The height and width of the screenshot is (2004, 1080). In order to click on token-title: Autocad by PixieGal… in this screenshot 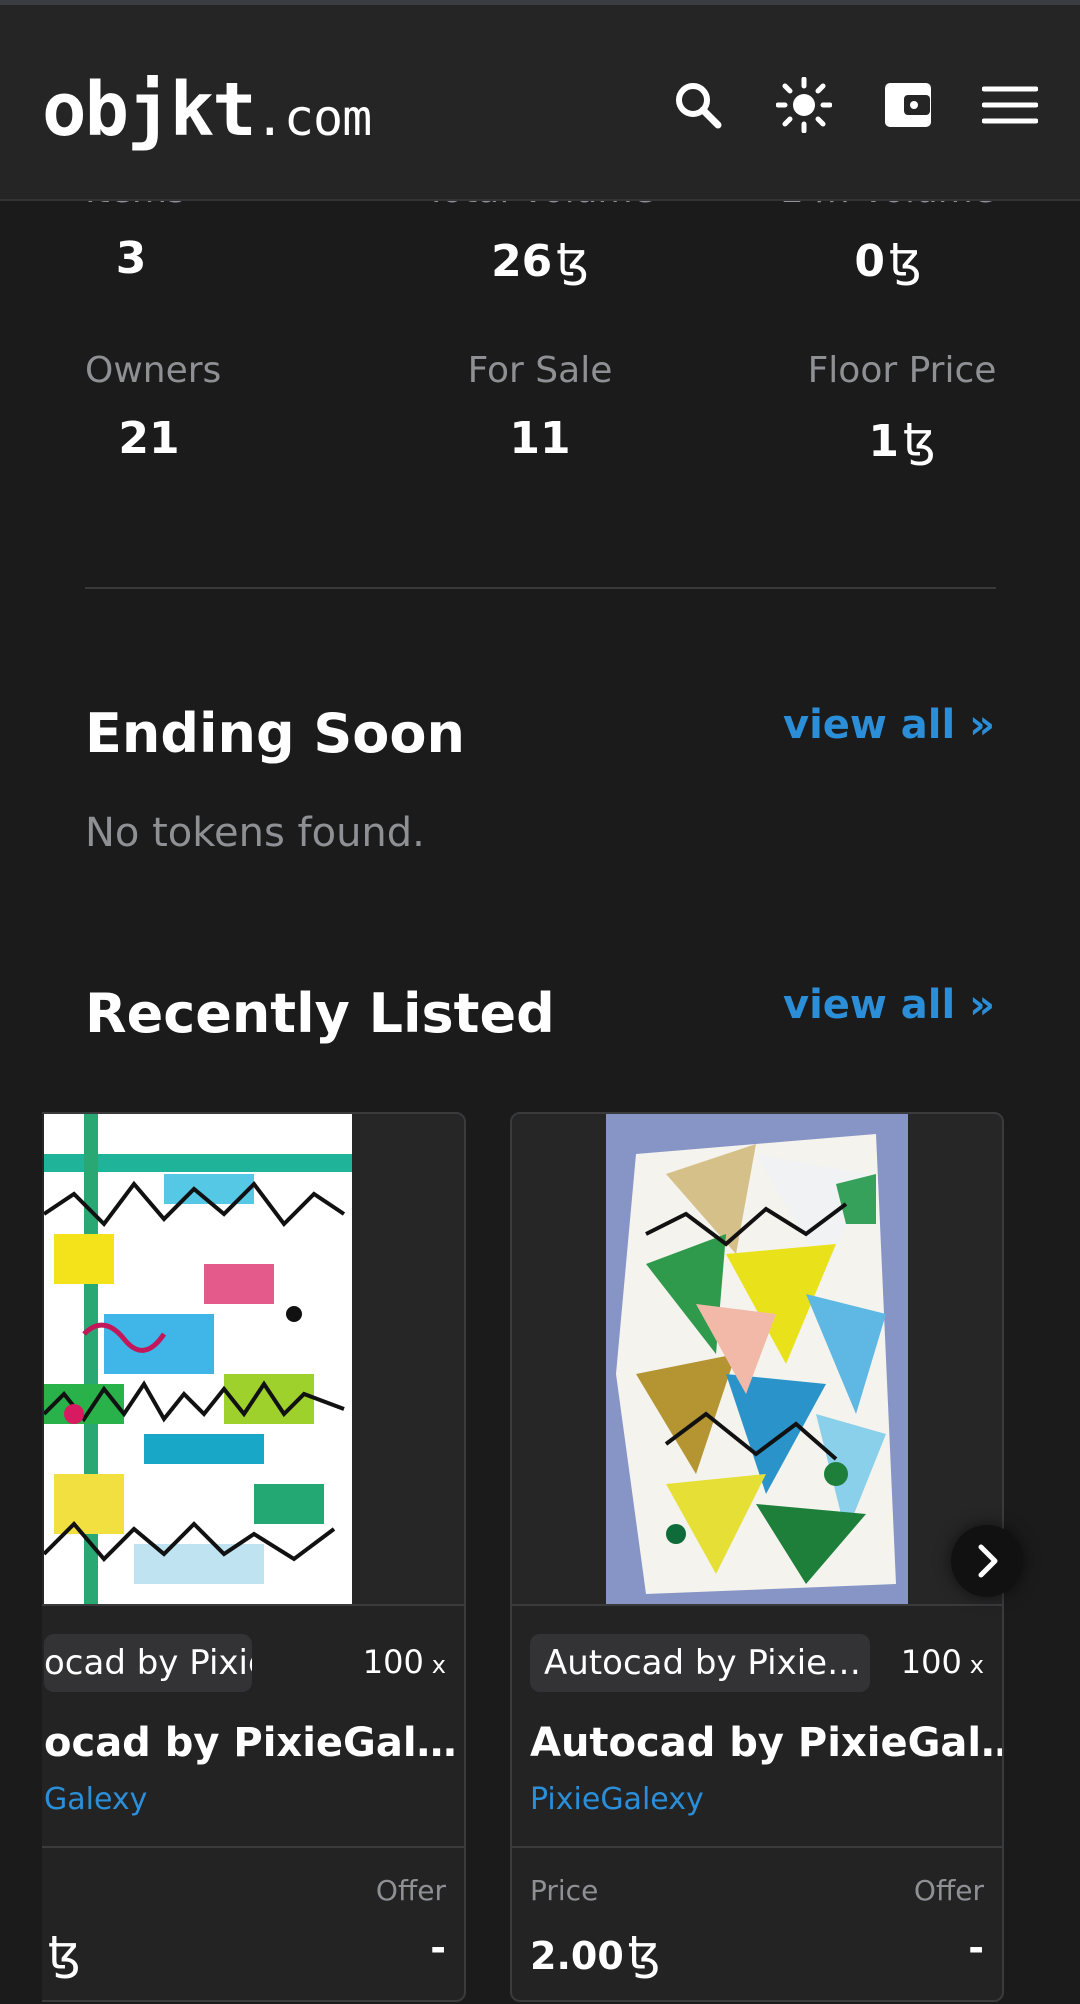, I will do `click(766, 1743)`.